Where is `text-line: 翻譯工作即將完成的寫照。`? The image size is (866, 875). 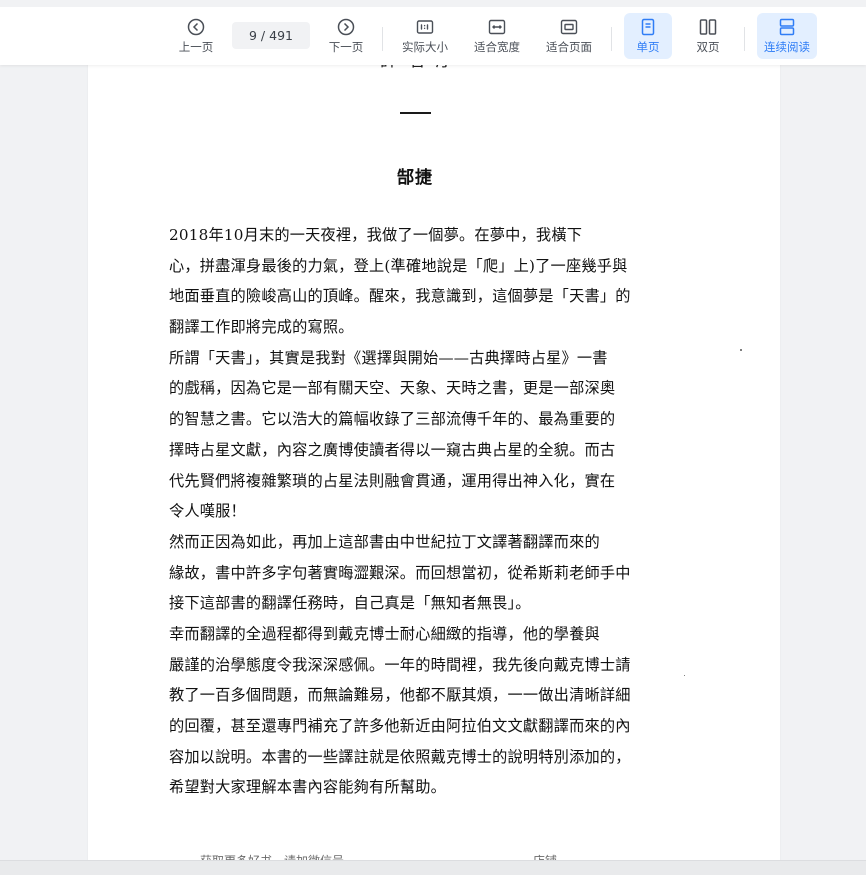 text-line: 翻譯工作即將完成的寫照。 is located at coordinates (261, 327).